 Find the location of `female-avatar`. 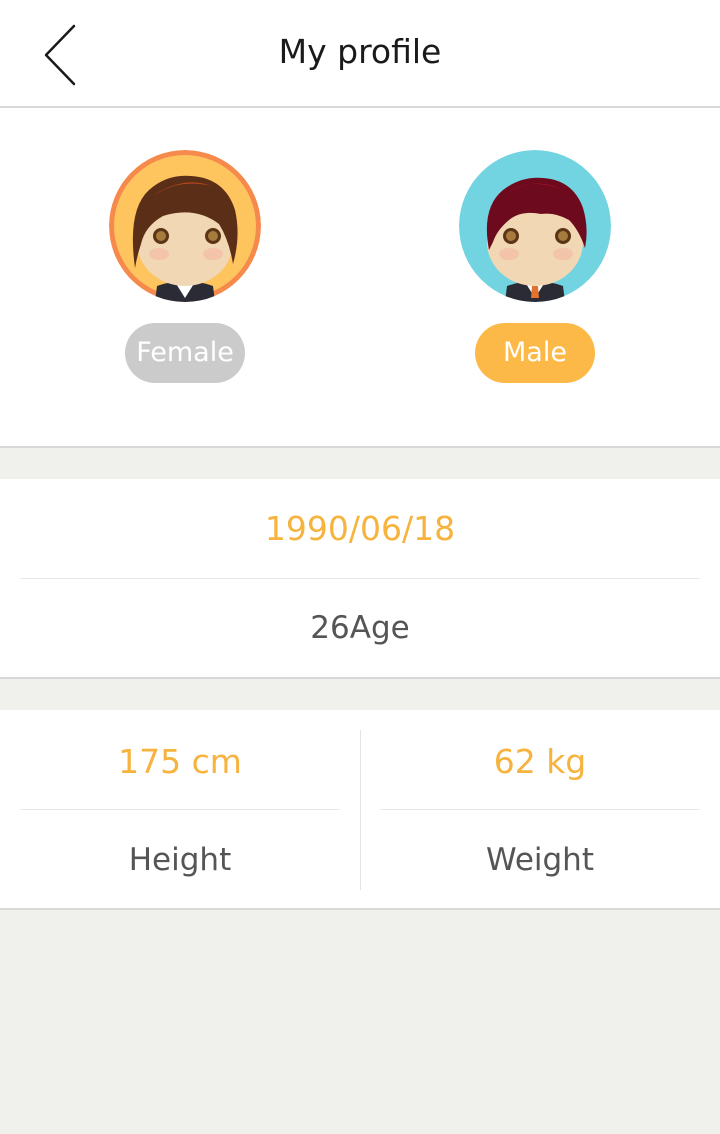

female-avatar is located at coordinates (185, 226).